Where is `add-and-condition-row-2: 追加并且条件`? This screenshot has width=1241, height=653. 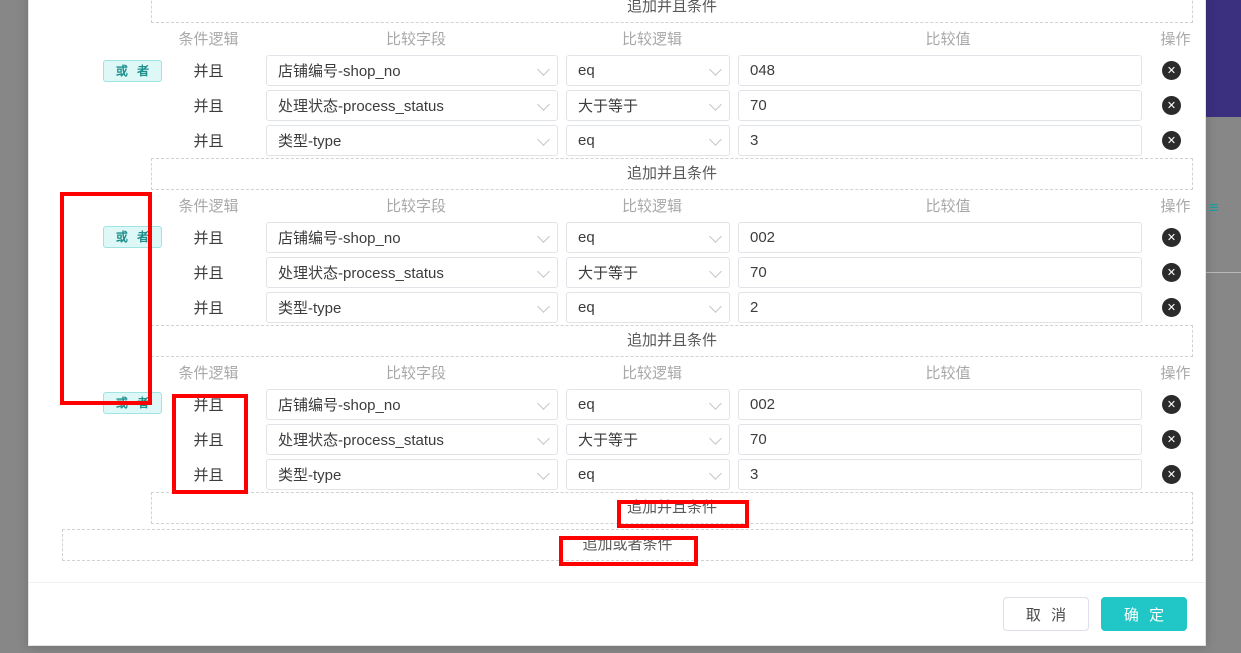 add-and-condition-row-2: 追加并且条件 is located at coordinates (672, 341).